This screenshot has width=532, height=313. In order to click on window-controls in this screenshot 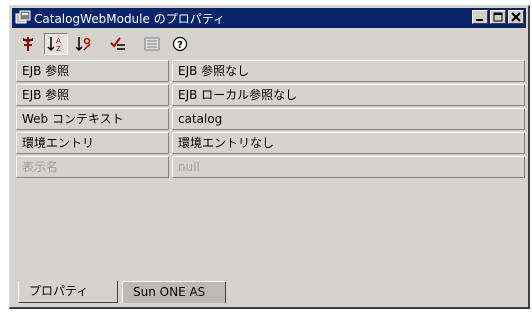, I will do `click(498, 17)`.